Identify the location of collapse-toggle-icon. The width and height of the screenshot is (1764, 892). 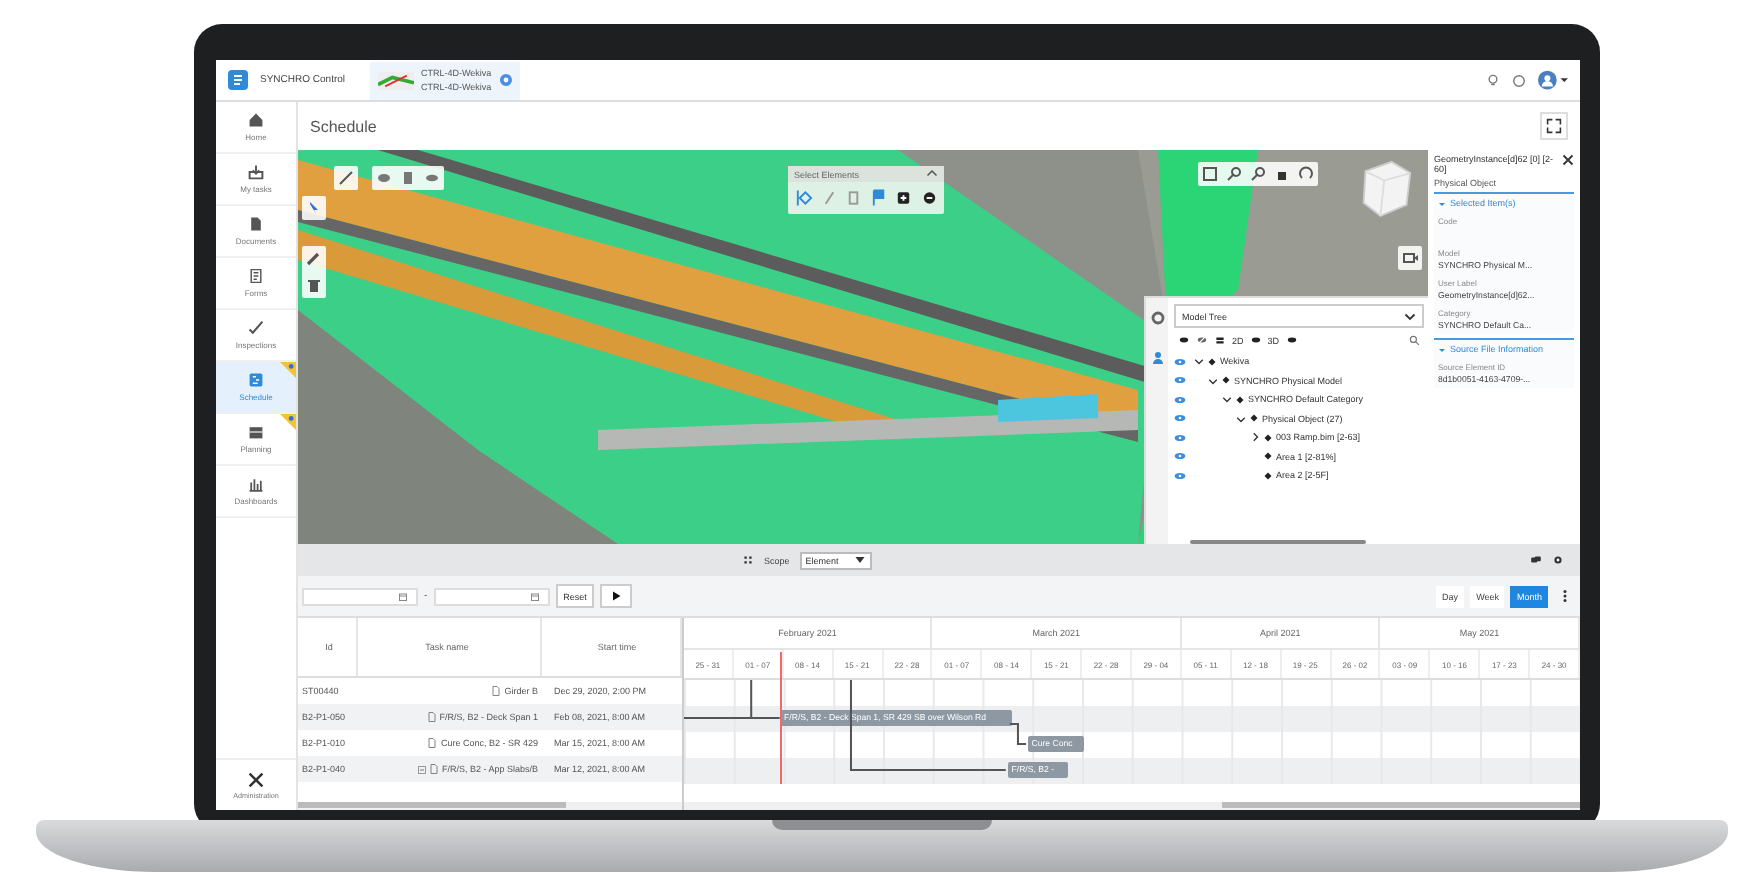
(421, 769).